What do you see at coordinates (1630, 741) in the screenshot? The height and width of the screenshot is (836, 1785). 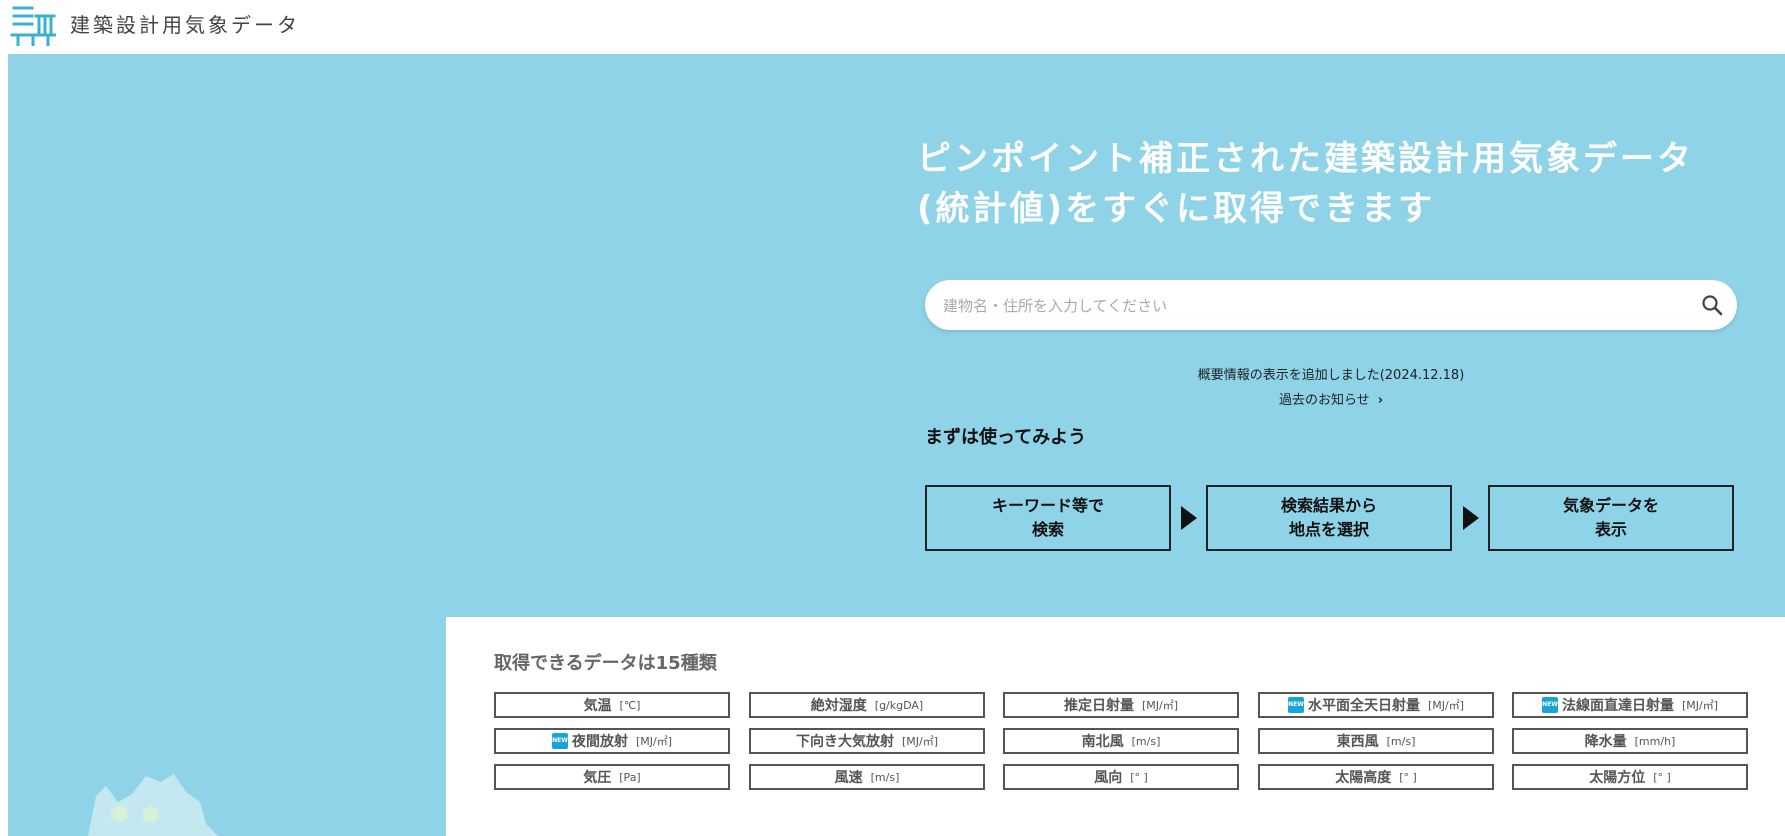 I see `data-chip-precipitation: 降水量 [mm/h]` at bounding box center [1630, 741].